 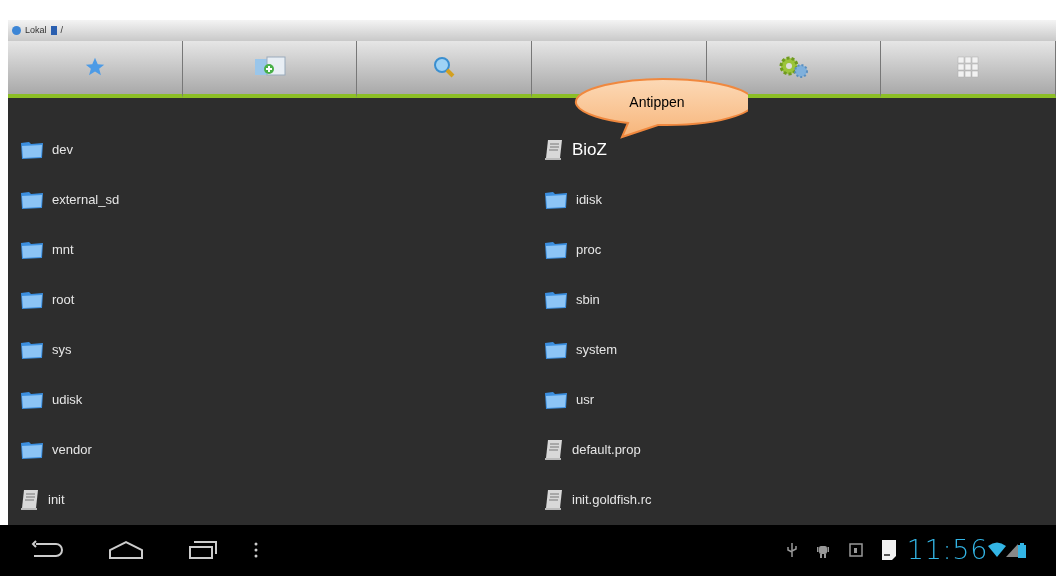 What do you see at coordinates (270, 399) in the screenshot?
I see `file-row: udisk` at bounding box center [270, 399].